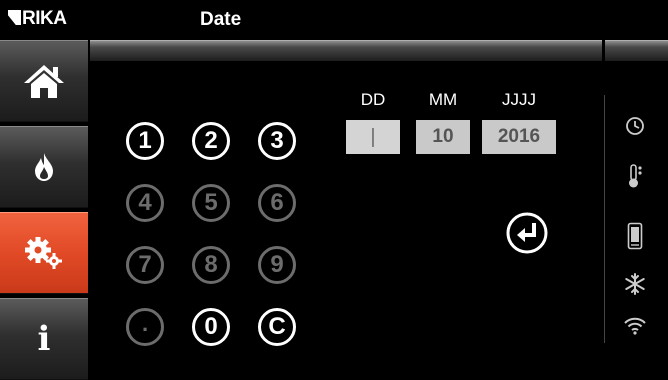 The width and height of the screenshot is (668, 380). What do you see at coordinates (519, 137) in the screenshot?
I see `year-field: 2016` at bounding box center [519, 137].